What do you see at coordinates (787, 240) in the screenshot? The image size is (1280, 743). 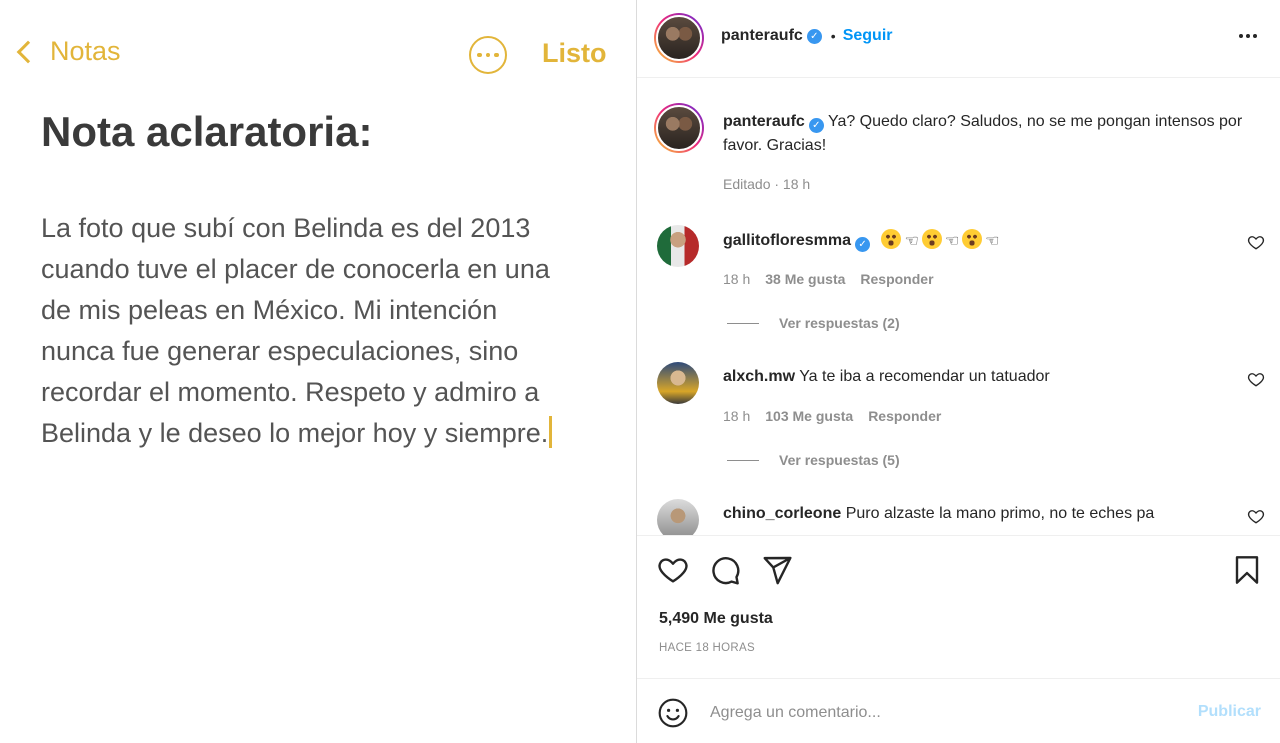 I see `comment-username: gallitofloresmma` at bounding box center [787, 240].